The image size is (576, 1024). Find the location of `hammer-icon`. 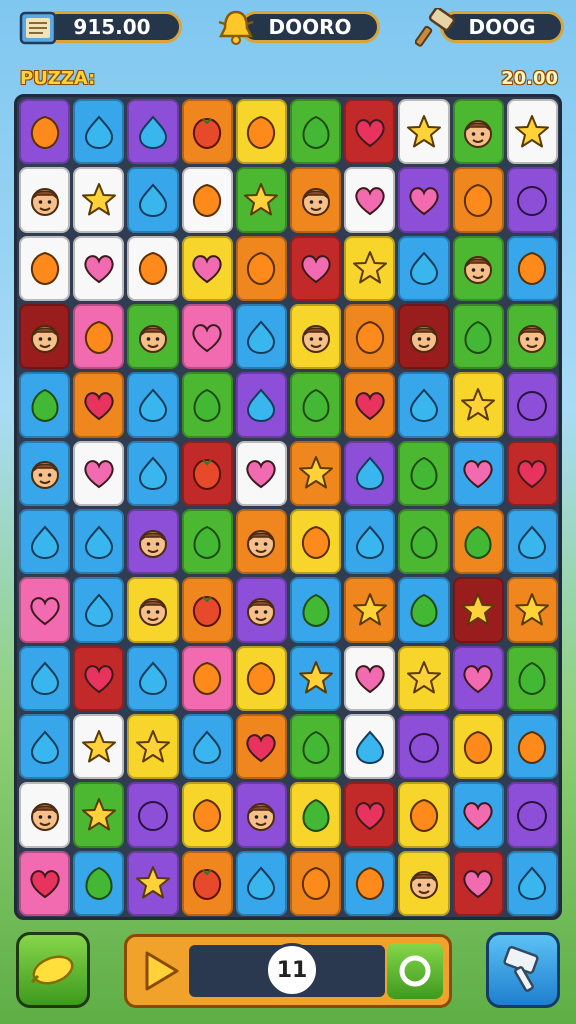

hammer-icon is located at coordinates (436, 28).